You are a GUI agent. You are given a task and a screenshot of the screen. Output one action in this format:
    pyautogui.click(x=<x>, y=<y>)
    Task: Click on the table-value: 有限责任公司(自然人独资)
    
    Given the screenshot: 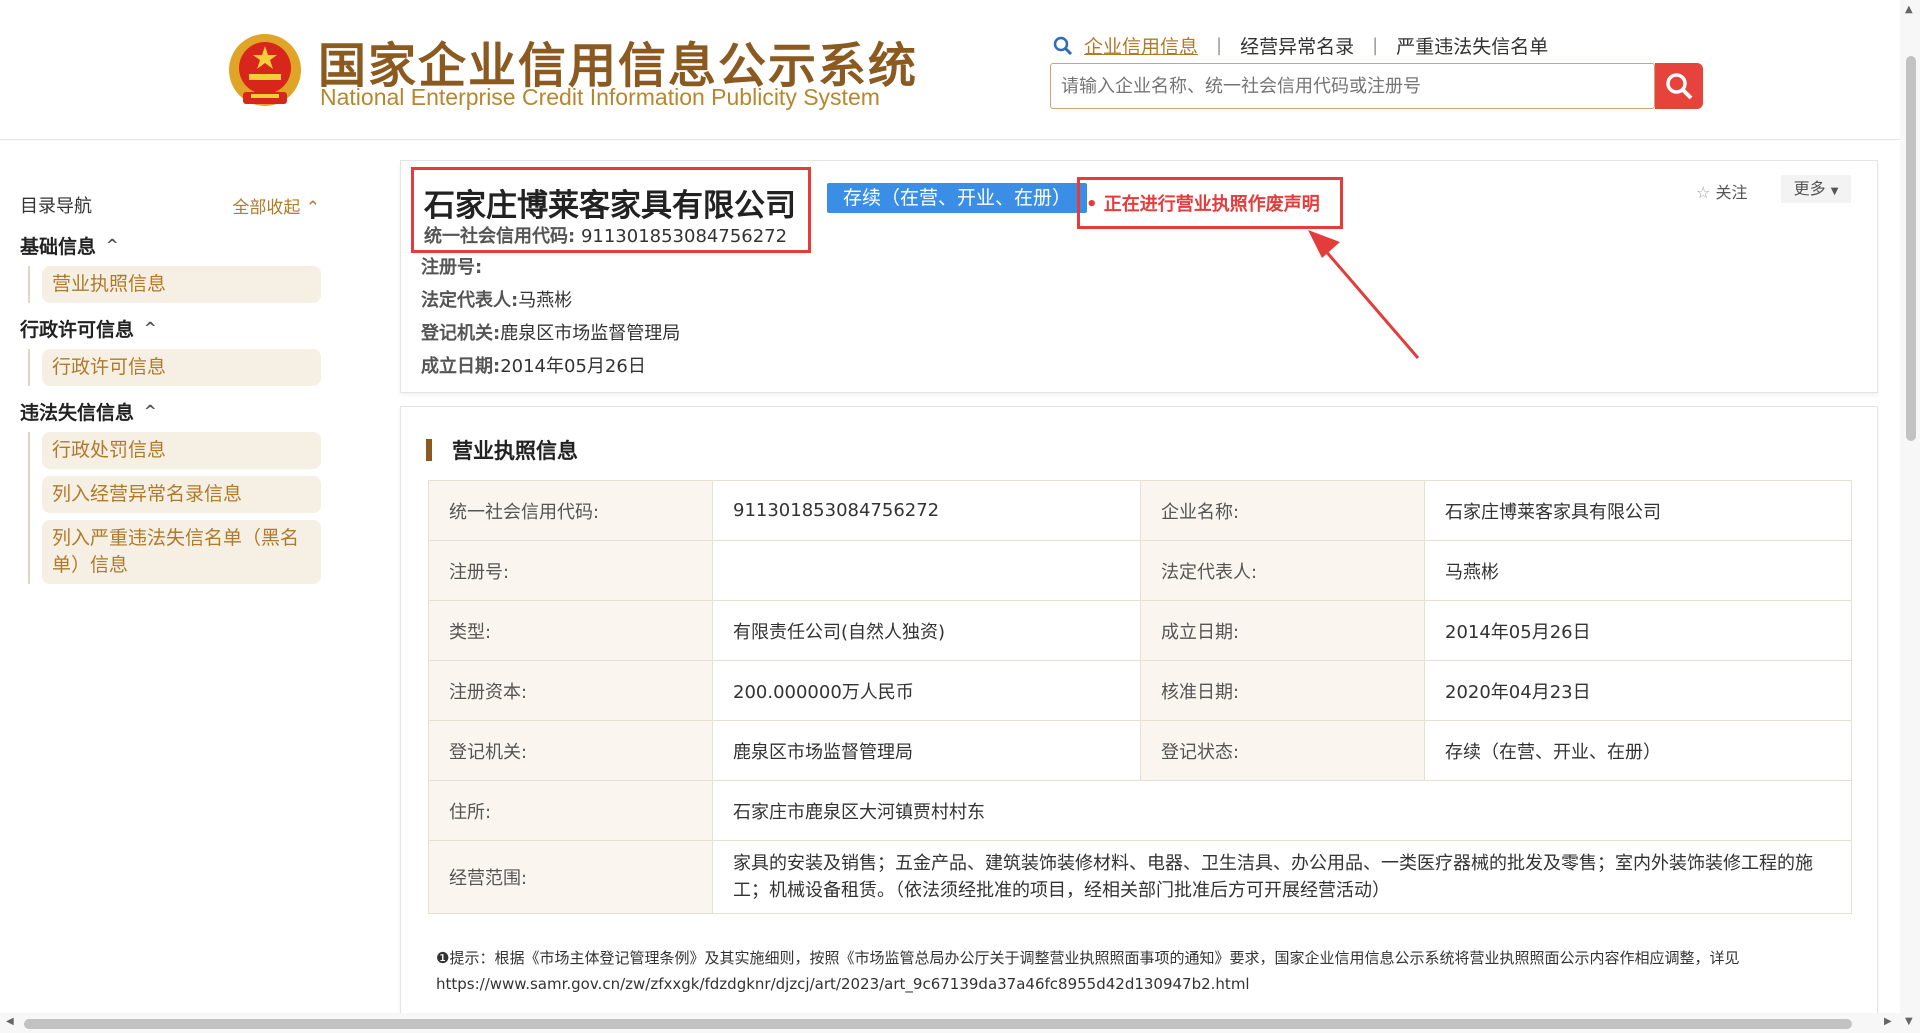 What is the action you would take?
    pyautogui.click(x=926, y=630)
    